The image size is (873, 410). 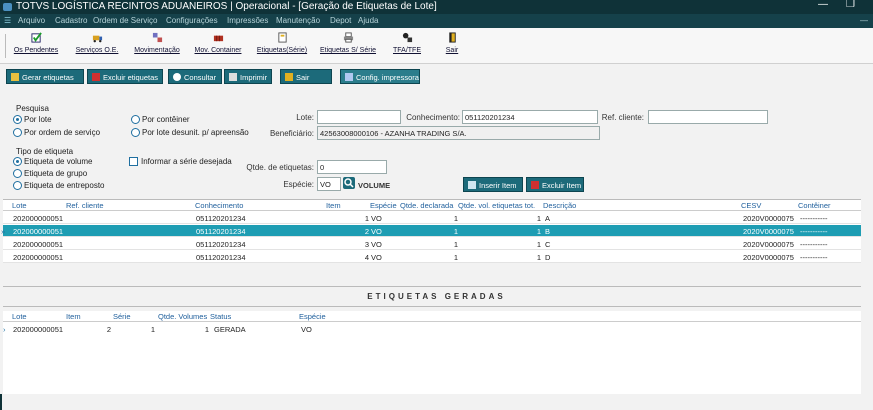 I want to click on informar-serie-checkbox: Informar a série desejada, so click(x=180, y=161).